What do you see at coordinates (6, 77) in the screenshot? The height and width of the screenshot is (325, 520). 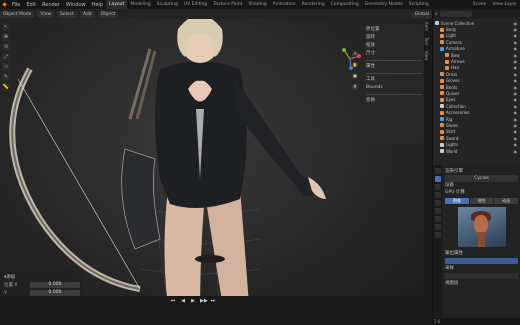 I see `tool-icon-5: ✎` at bounding box center [6, 77].